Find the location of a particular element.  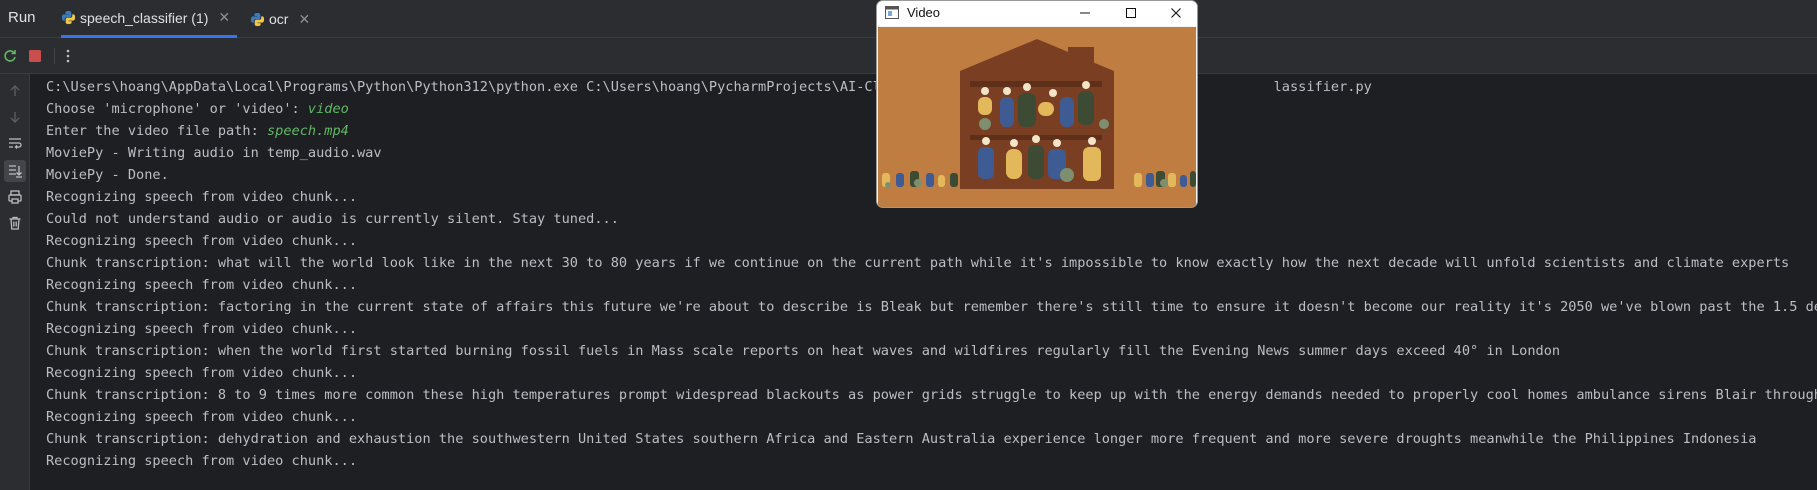

console-side-toolbar is located at coordinates (15, 282).